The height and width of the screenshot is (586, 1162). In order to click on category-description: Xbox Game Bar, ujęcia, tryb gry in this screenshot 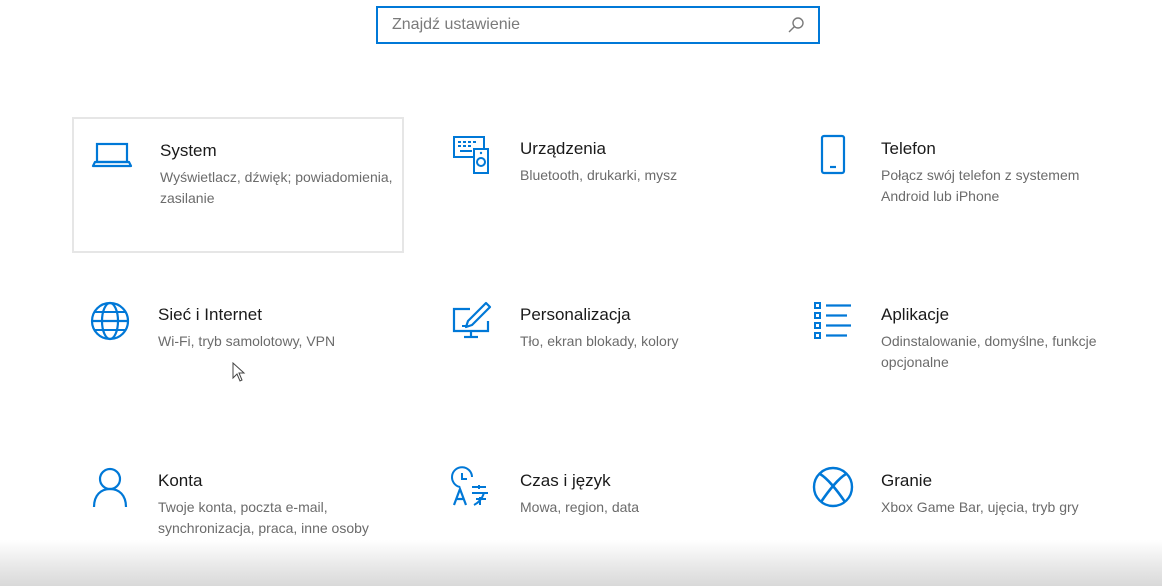, I will do `click(980, 507)`.